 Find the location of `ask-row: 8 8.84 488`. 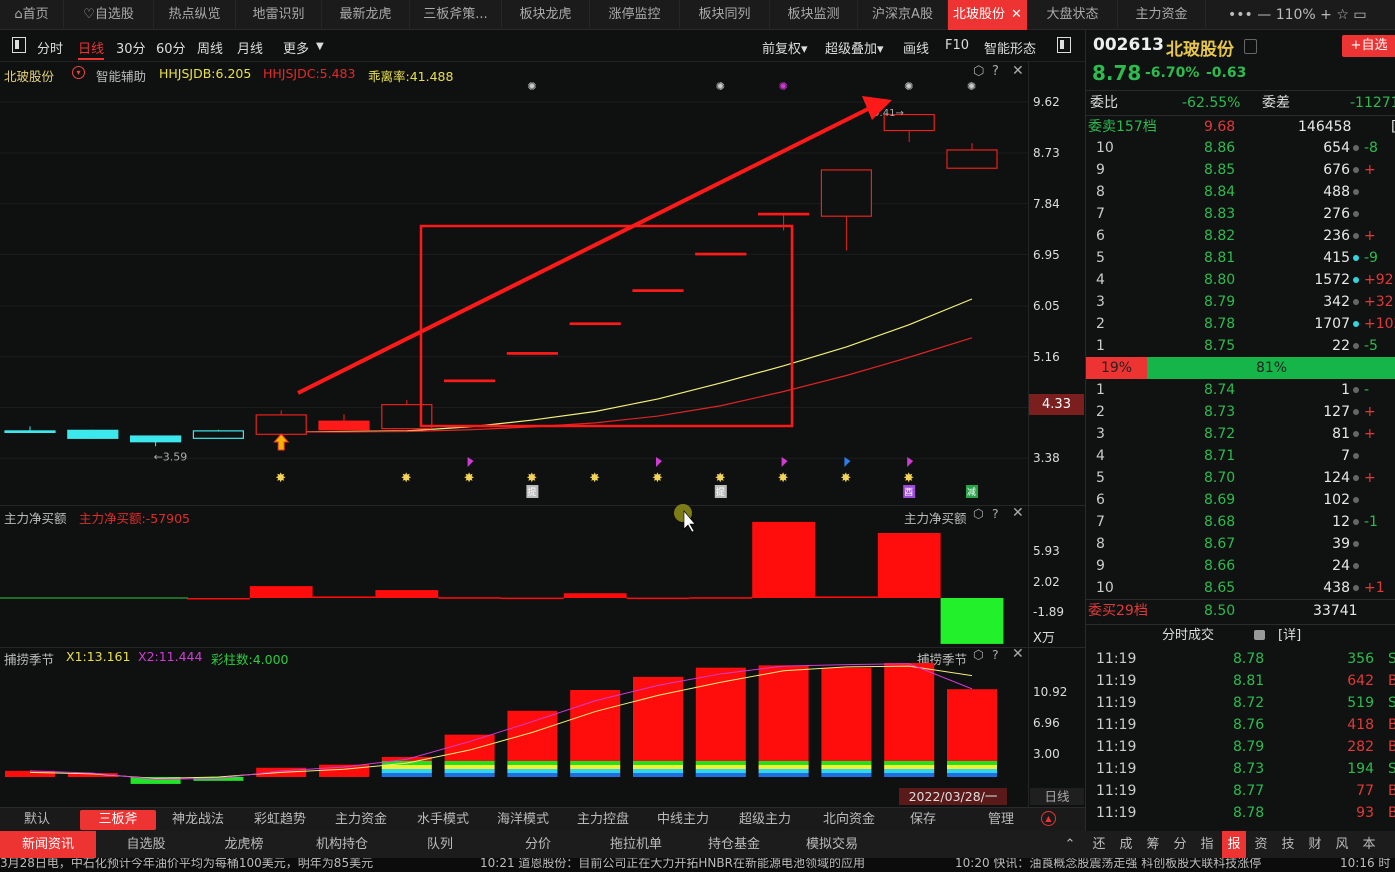

ask-row: 8 8.84 488 is located at coordinates (1240, 192).